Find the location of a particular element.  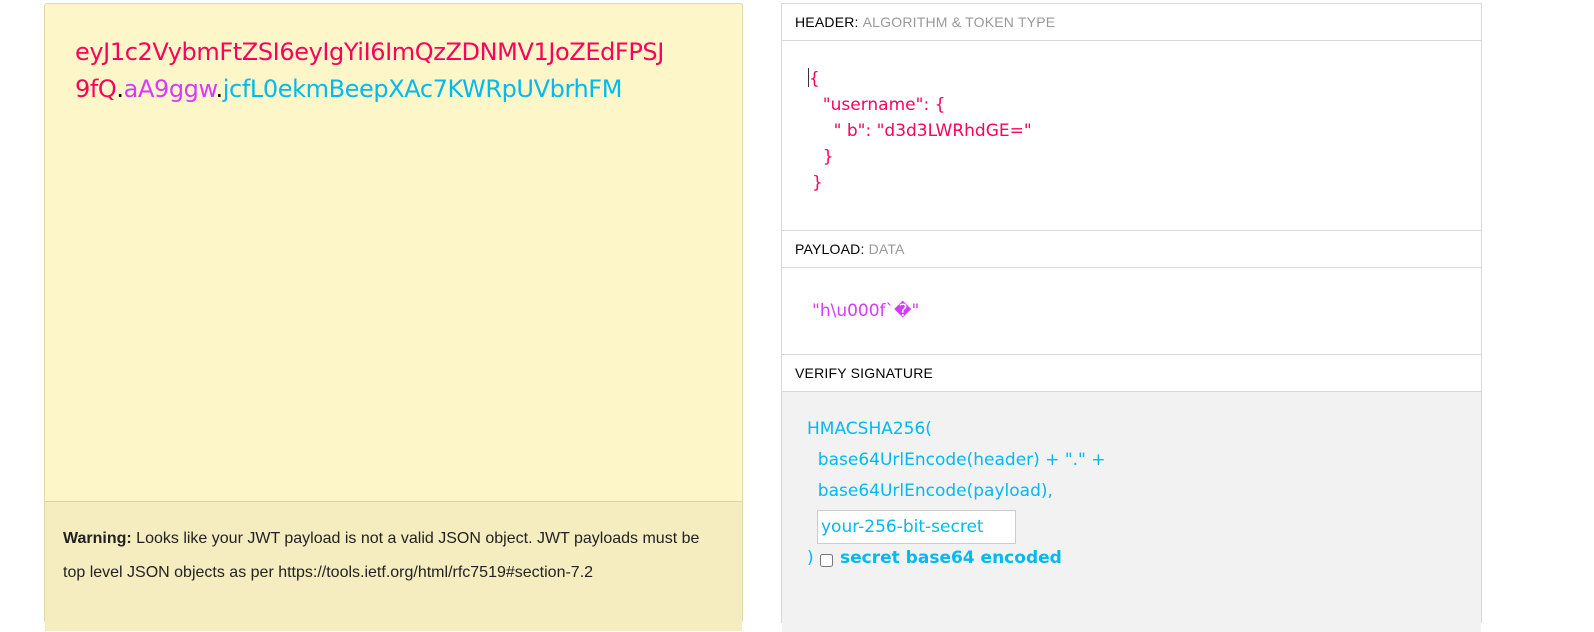

signature-line-header: base64UrlEncode(header) + "." + is located at coordinates (956, 460).